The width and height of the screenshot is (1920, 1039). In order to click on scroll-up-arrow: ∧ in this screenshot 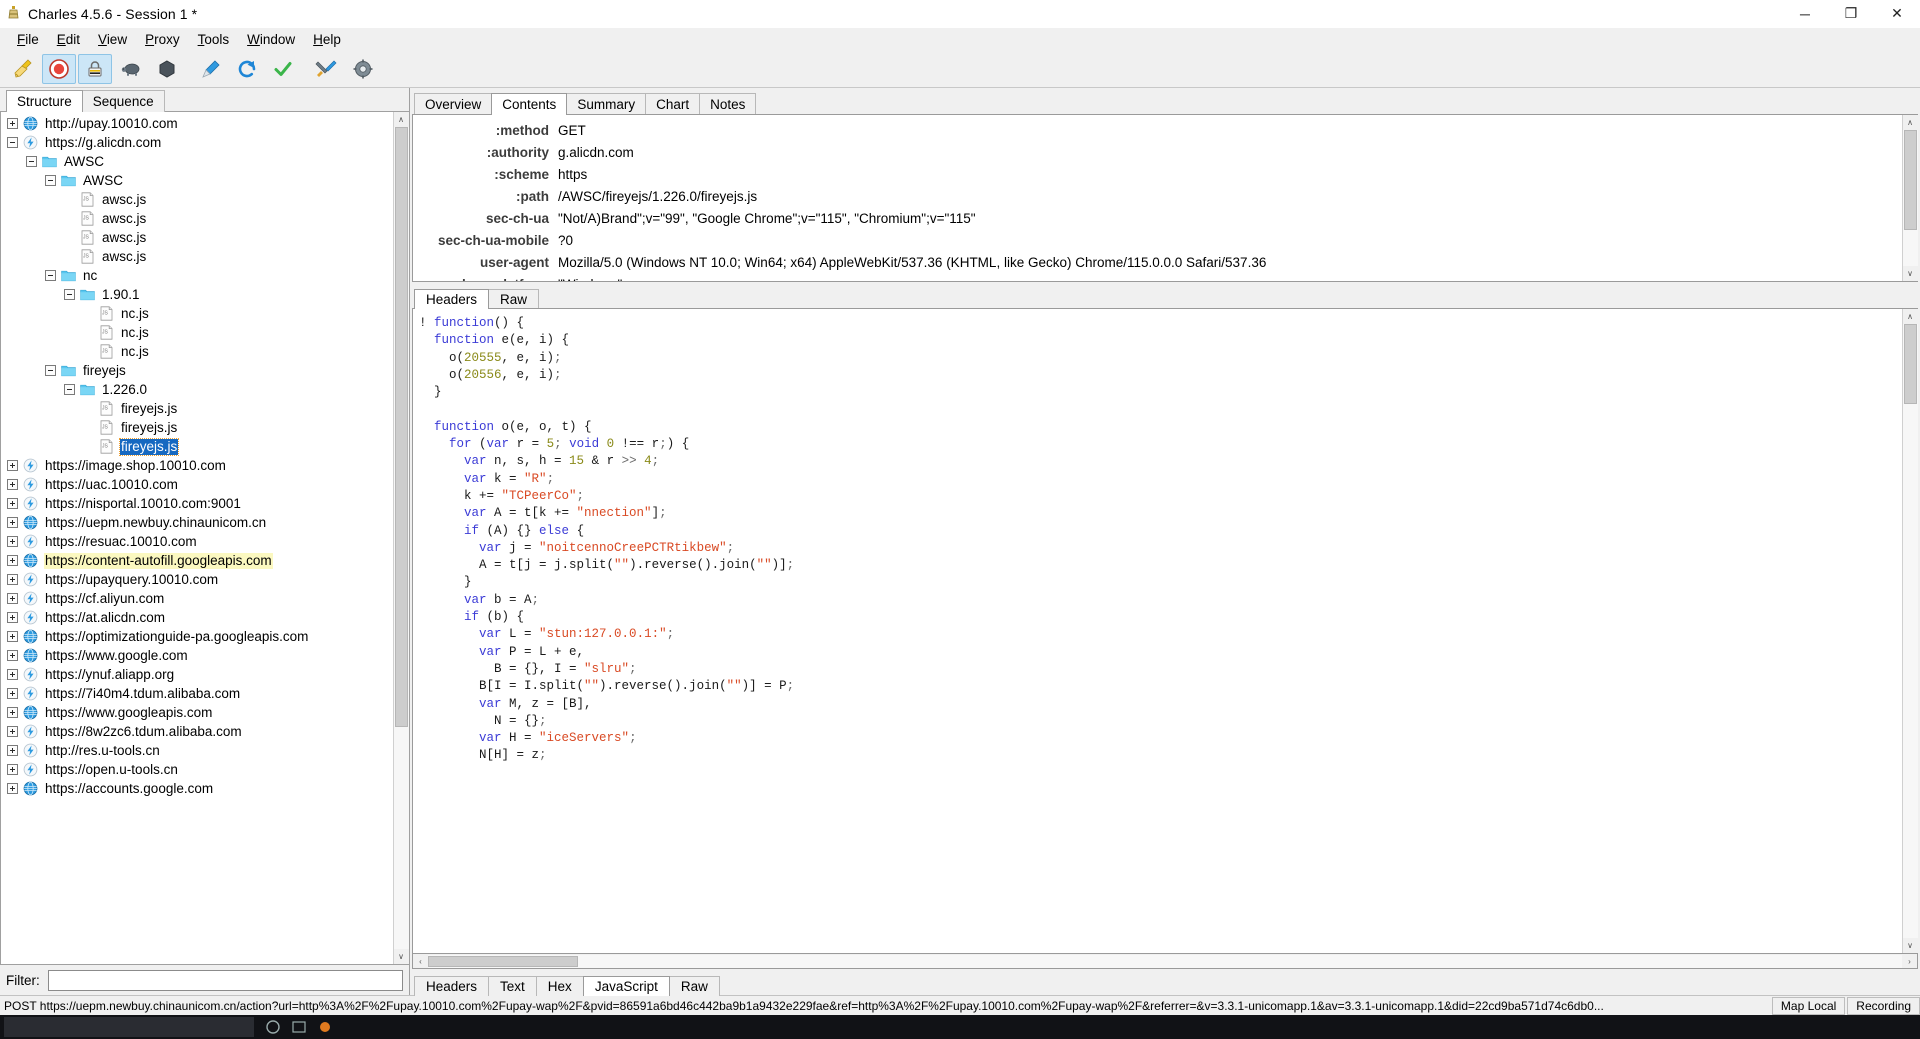, I will do `click(401, 119)`.